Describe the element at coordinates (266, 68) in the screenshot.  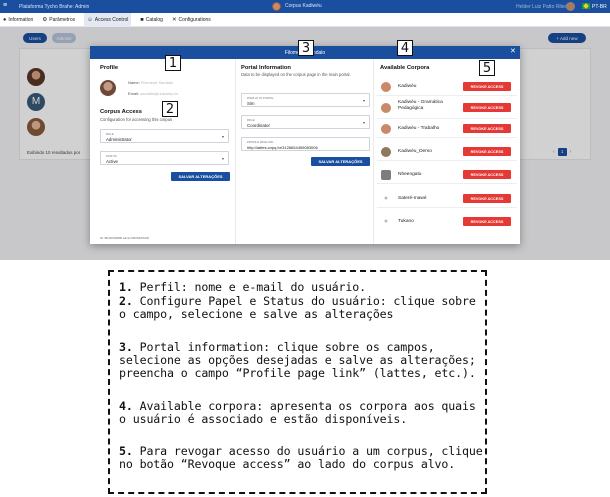
I see `portal-info-title: Portal Information` at that location.